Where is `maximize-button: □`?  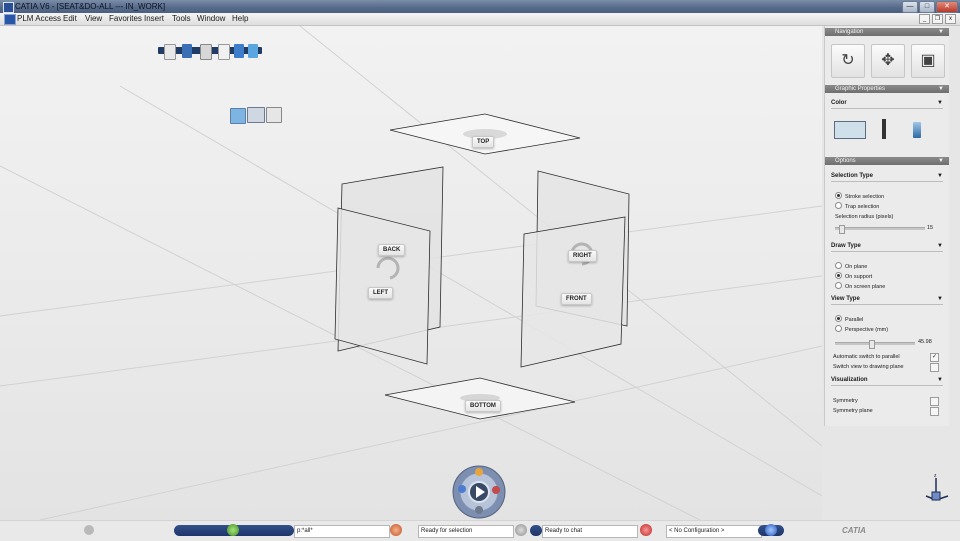
maximize-button: □ is located at coordinates (927, 7).